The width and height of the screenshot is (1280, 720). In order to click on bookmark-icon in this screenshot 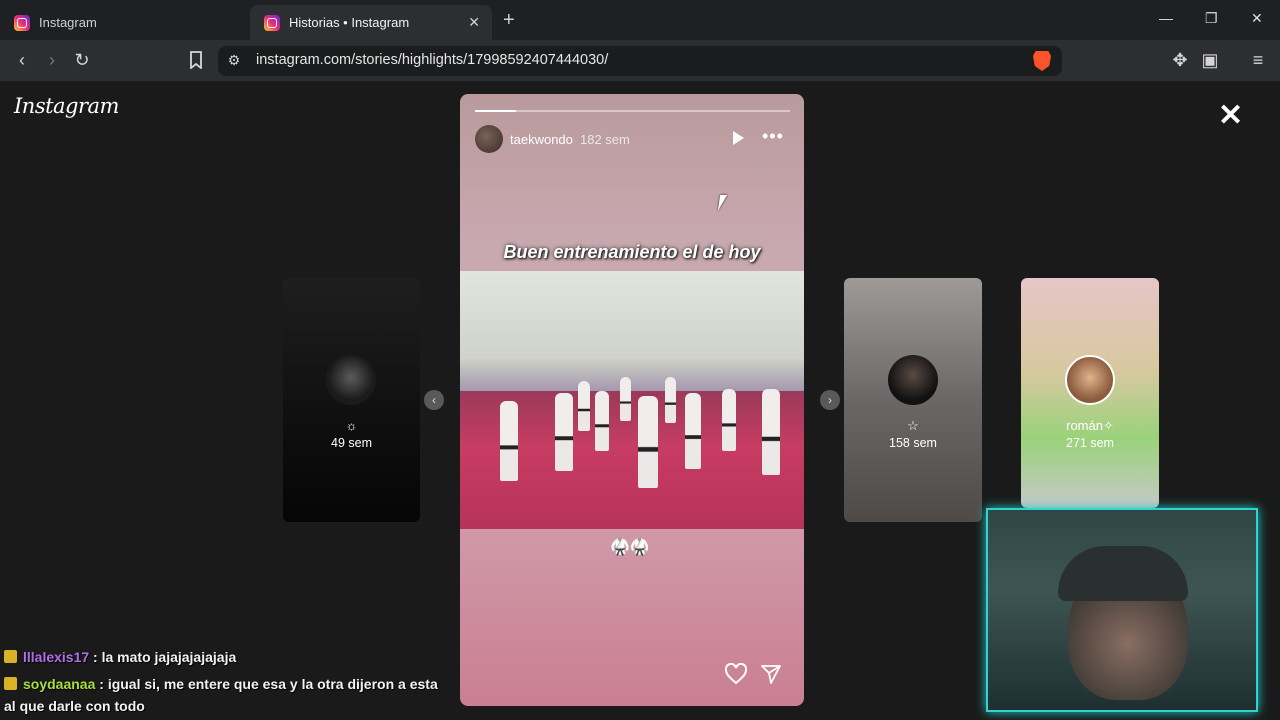, I will do `click(196, 60)`.